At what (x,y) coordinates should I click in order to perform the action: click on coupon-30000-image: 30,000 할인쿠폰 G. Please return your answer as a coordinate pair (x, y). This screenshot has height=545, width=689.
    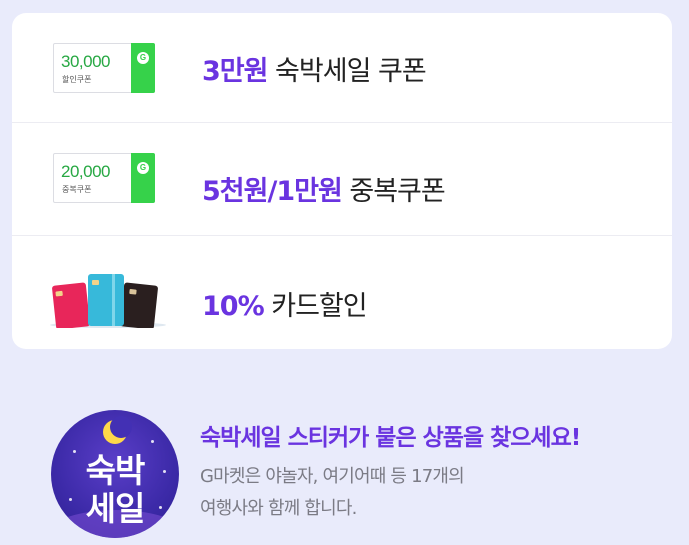
    Looking at the image, I should click on (104, 68).